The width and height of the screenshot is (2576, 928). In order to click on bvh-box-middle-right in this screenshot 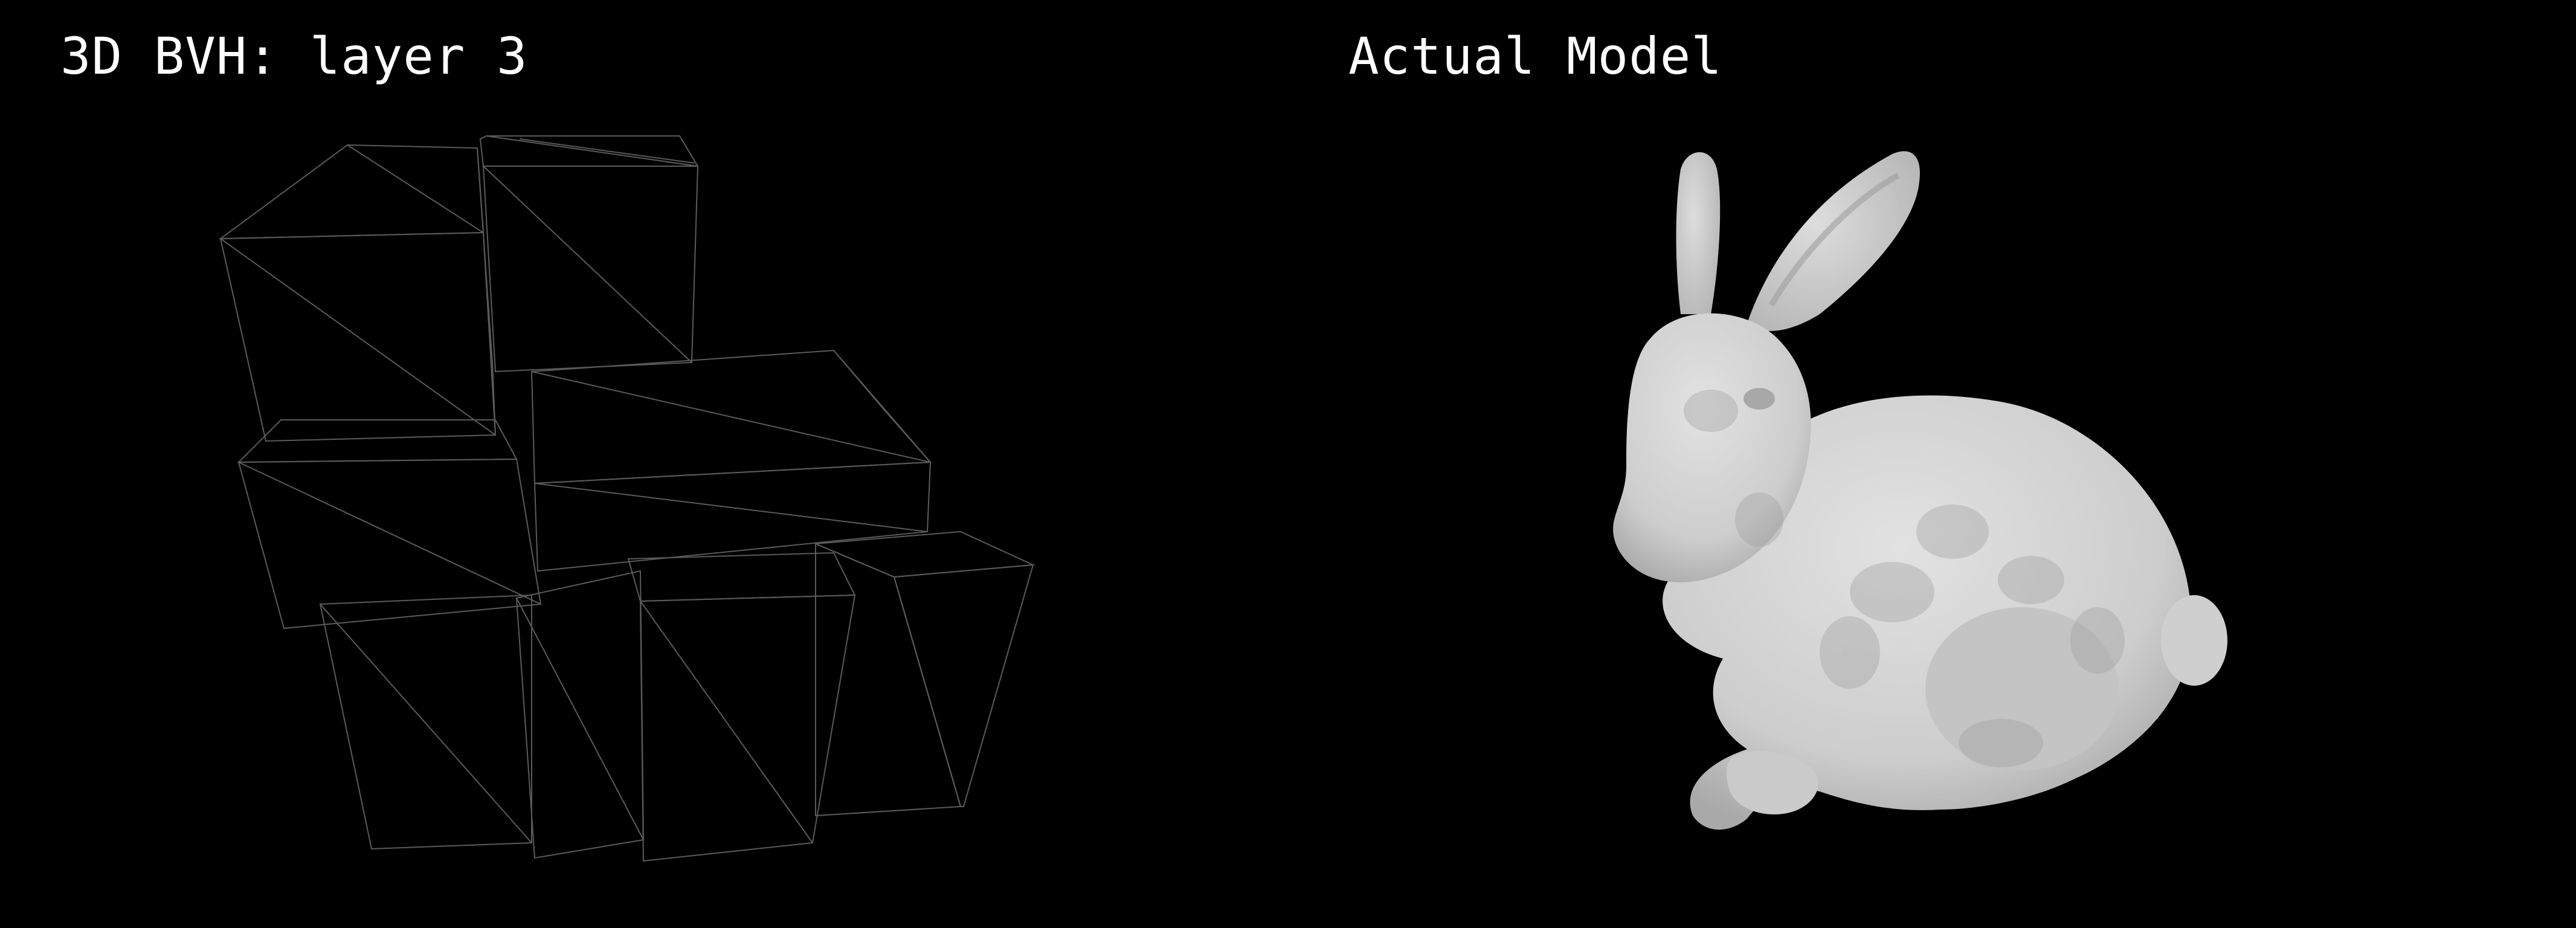, I will do `click(731, 460)`.